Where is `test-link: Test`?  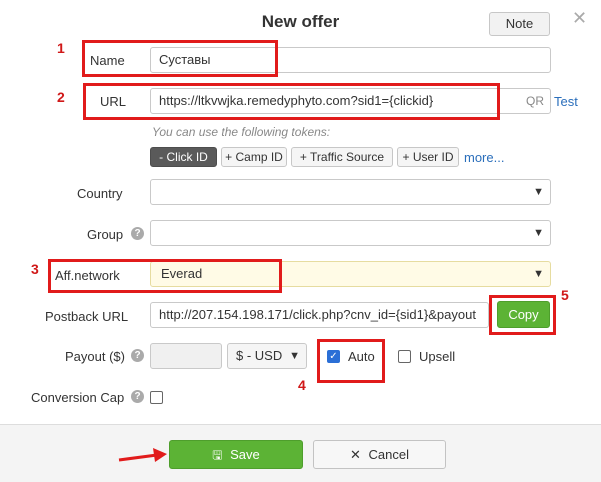 test-link: Test is located at coordinates (566, 101).